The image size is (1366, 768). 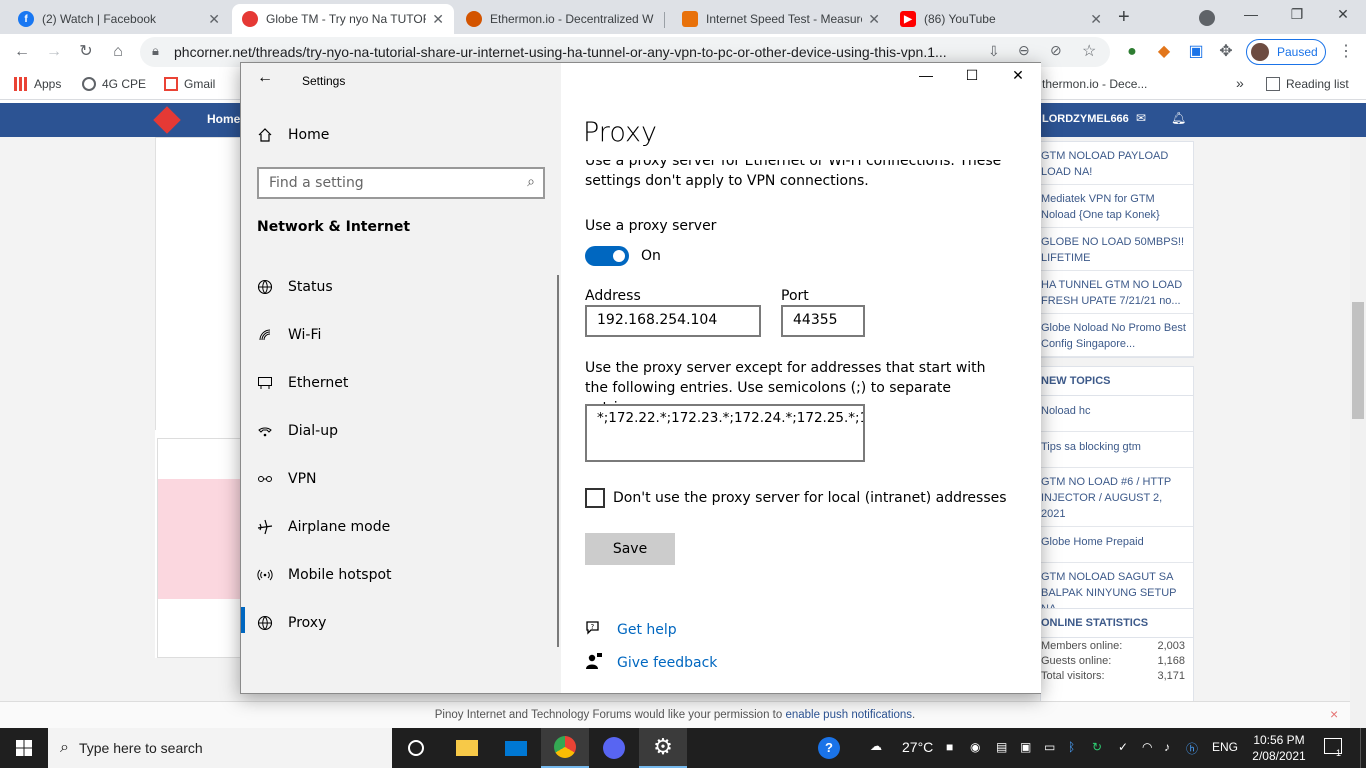 What do you see at coordinates (114, 84) in the screenshot?
I see `bookmark-4g-cpe: 4G CPE` at bounding box center [114, 84].